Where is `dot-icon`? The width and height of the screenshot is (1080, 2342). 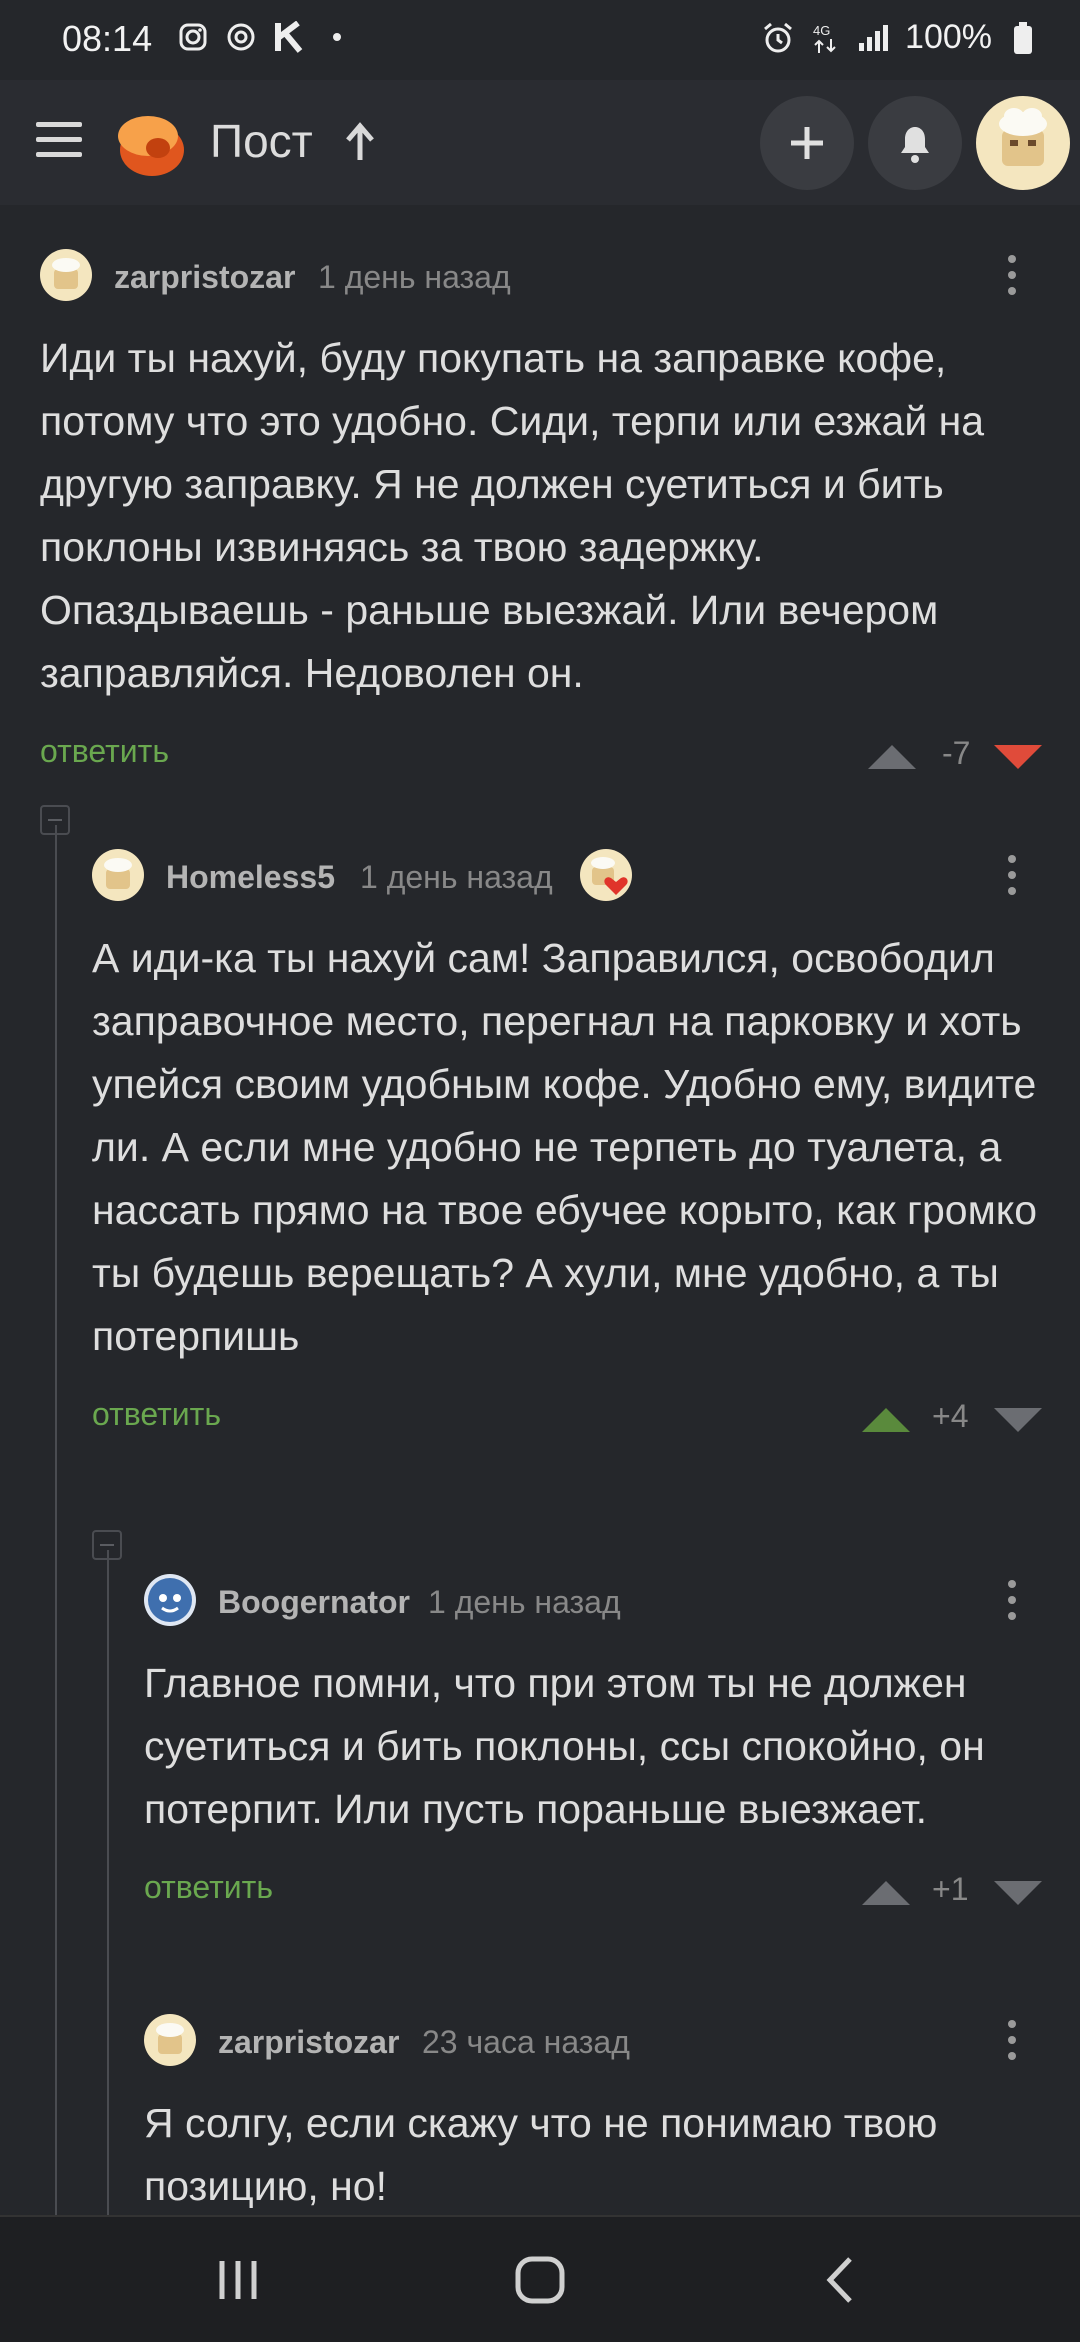
dot-icon is located at coordinates (337, 37).